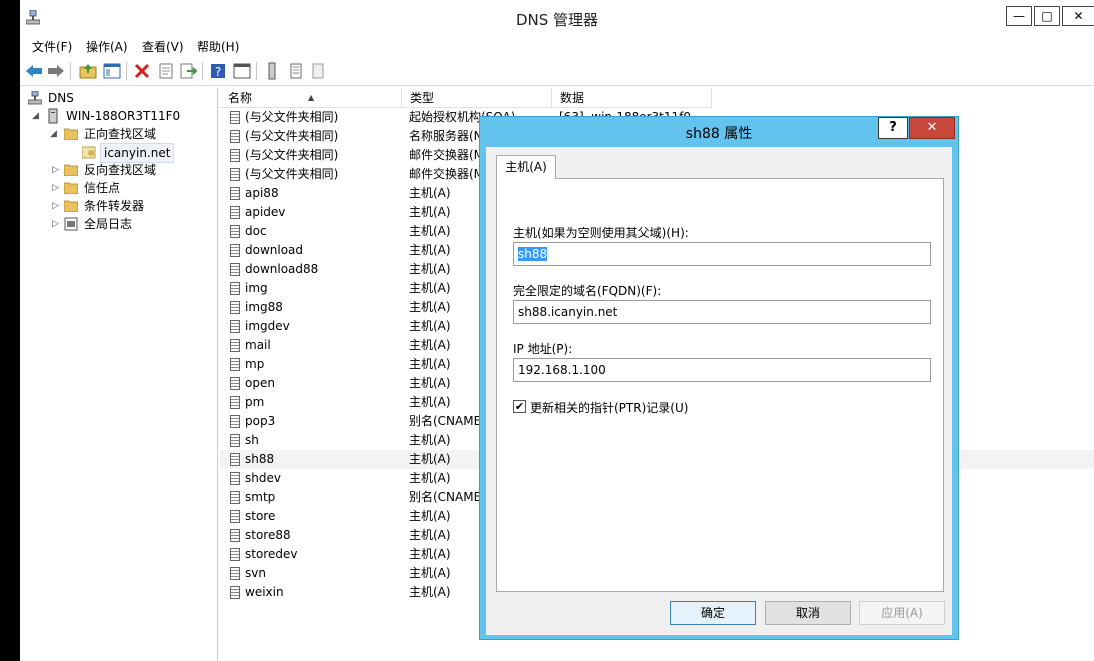 The width and height of the screenshot is (1094, 661). Describe the element at coordinates (1019, 16) in the screenshot. I see `minimize-button: —` at that location.